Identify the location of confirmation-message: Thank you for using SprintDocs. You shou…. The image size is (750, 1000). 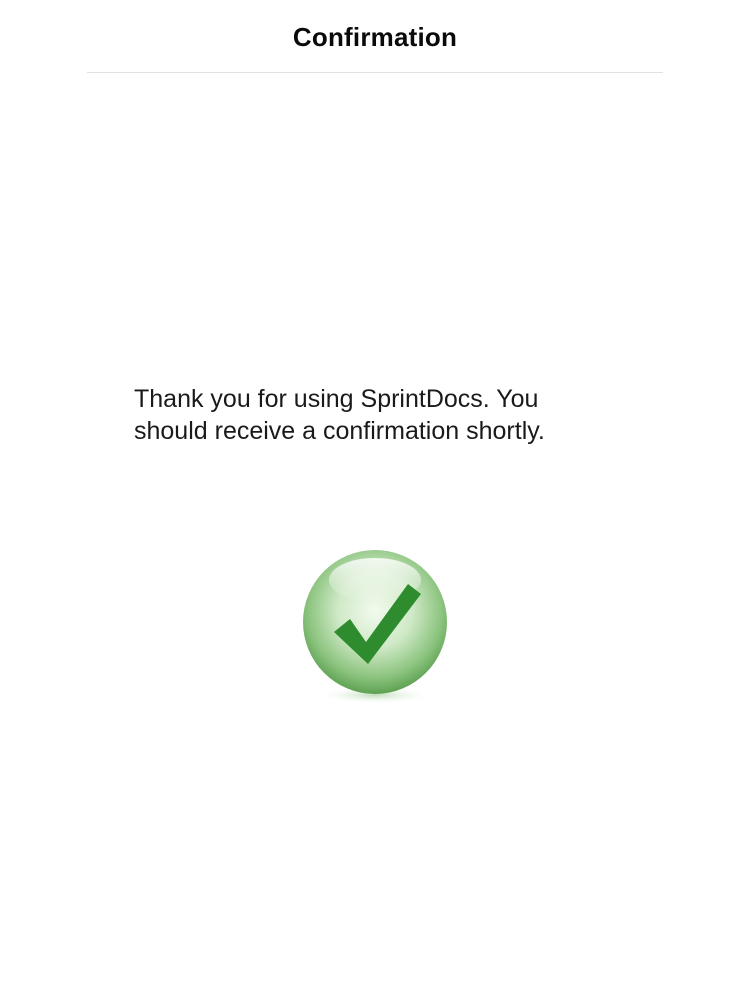
(339, 415).